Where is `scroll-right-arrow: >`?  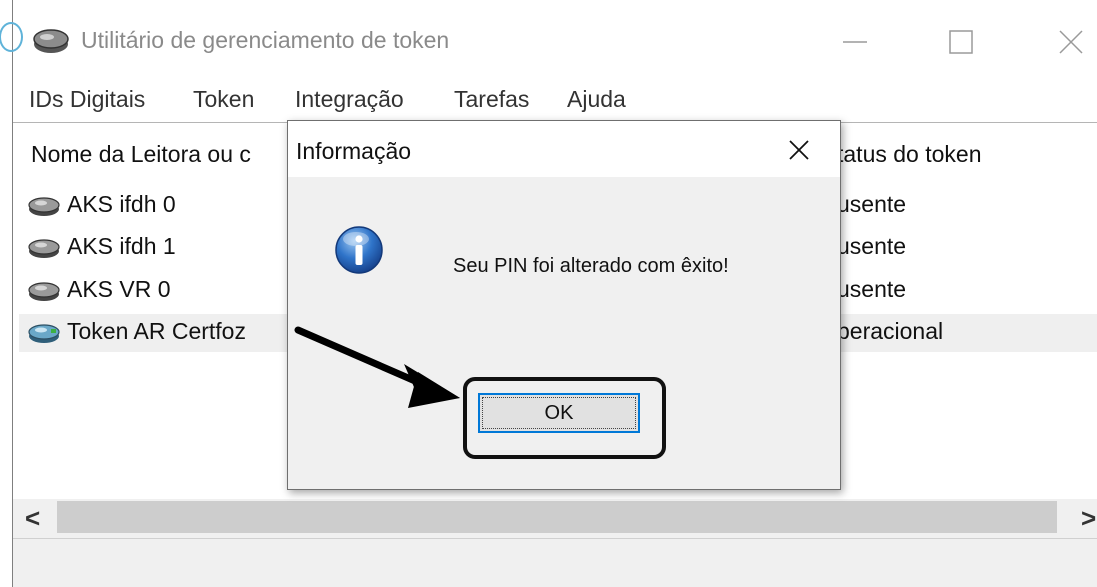
scroll-right-arrow: > is located at coordinates (1088, 518).